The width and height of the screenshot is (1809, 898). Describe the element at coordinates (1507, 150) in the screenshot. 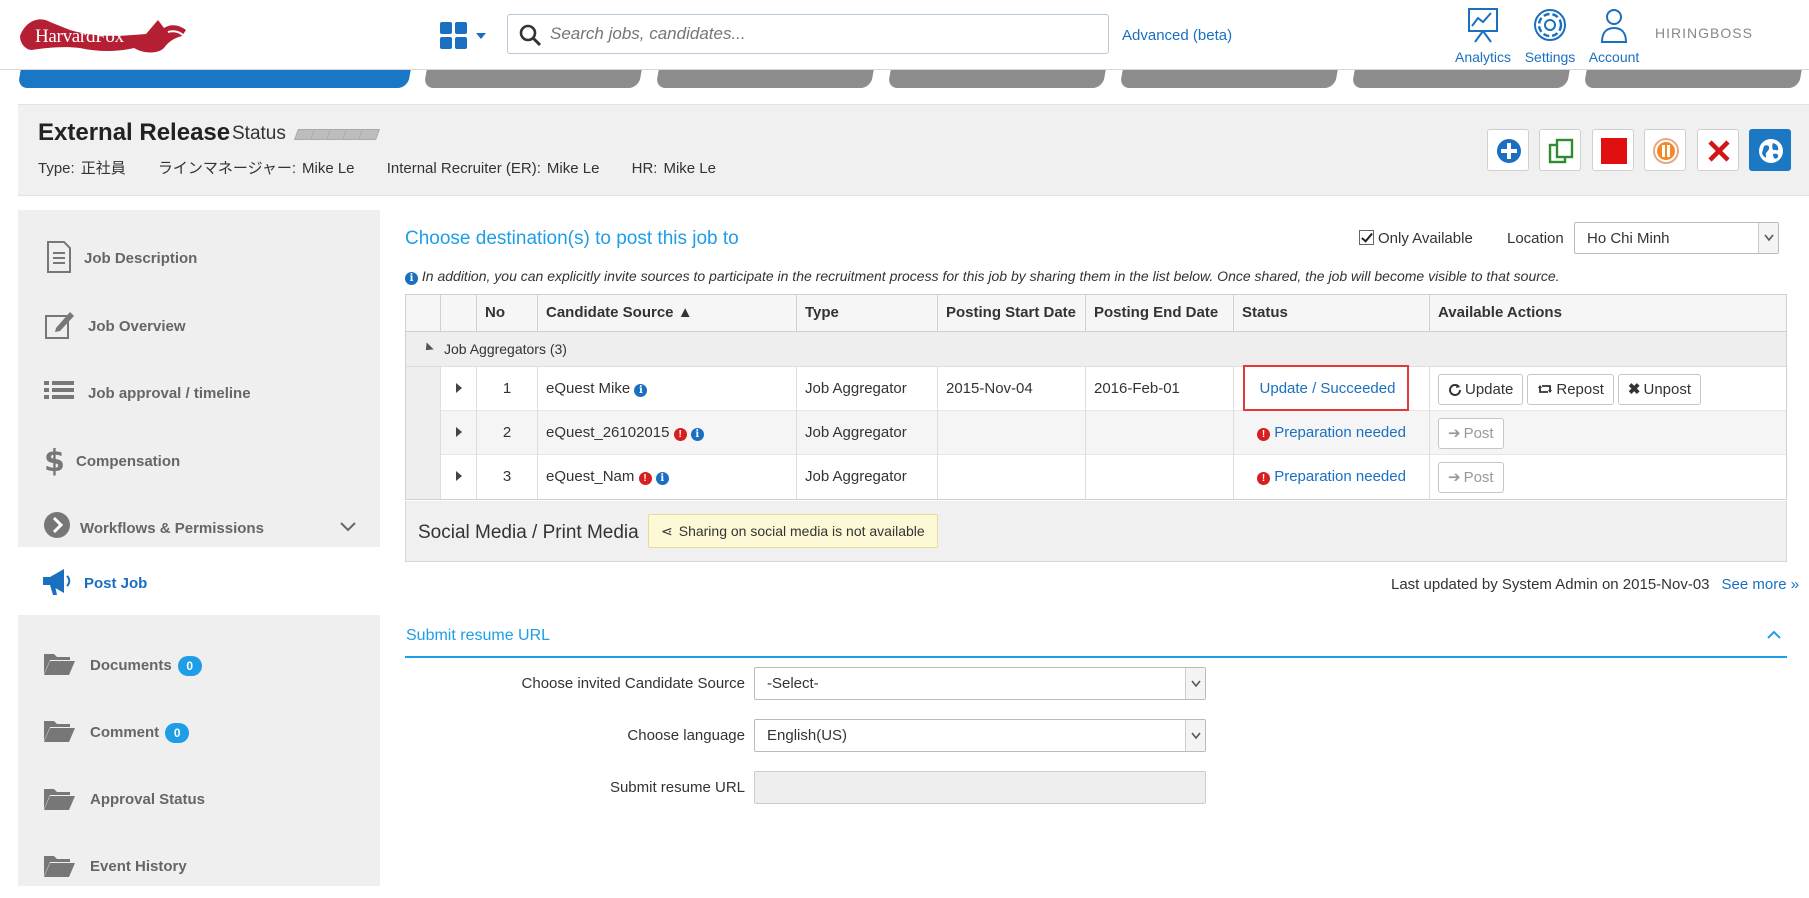

I see `add-button` at that location.